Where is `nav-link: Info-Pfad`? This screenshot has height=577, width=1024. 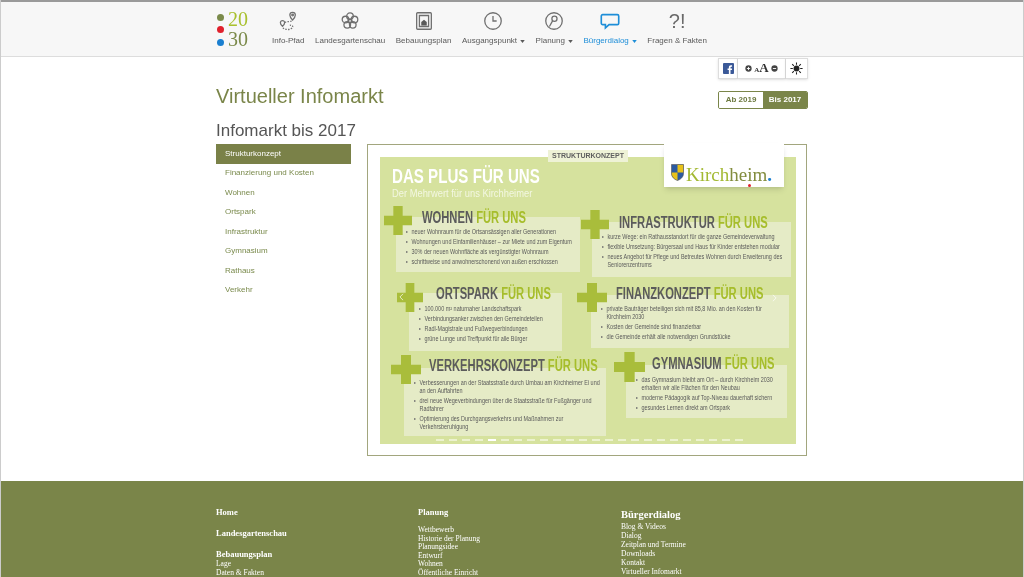
nav-link: Info-Pfad is located at coordinates (288, 28).